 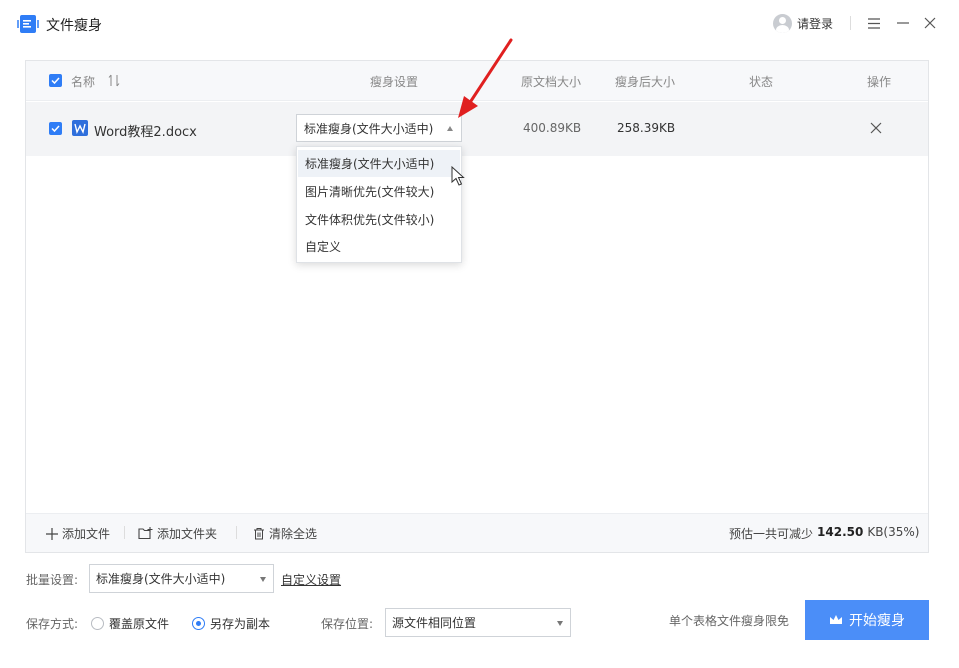 I want to click on login-button: 请登录, so click(x=803, y=23).